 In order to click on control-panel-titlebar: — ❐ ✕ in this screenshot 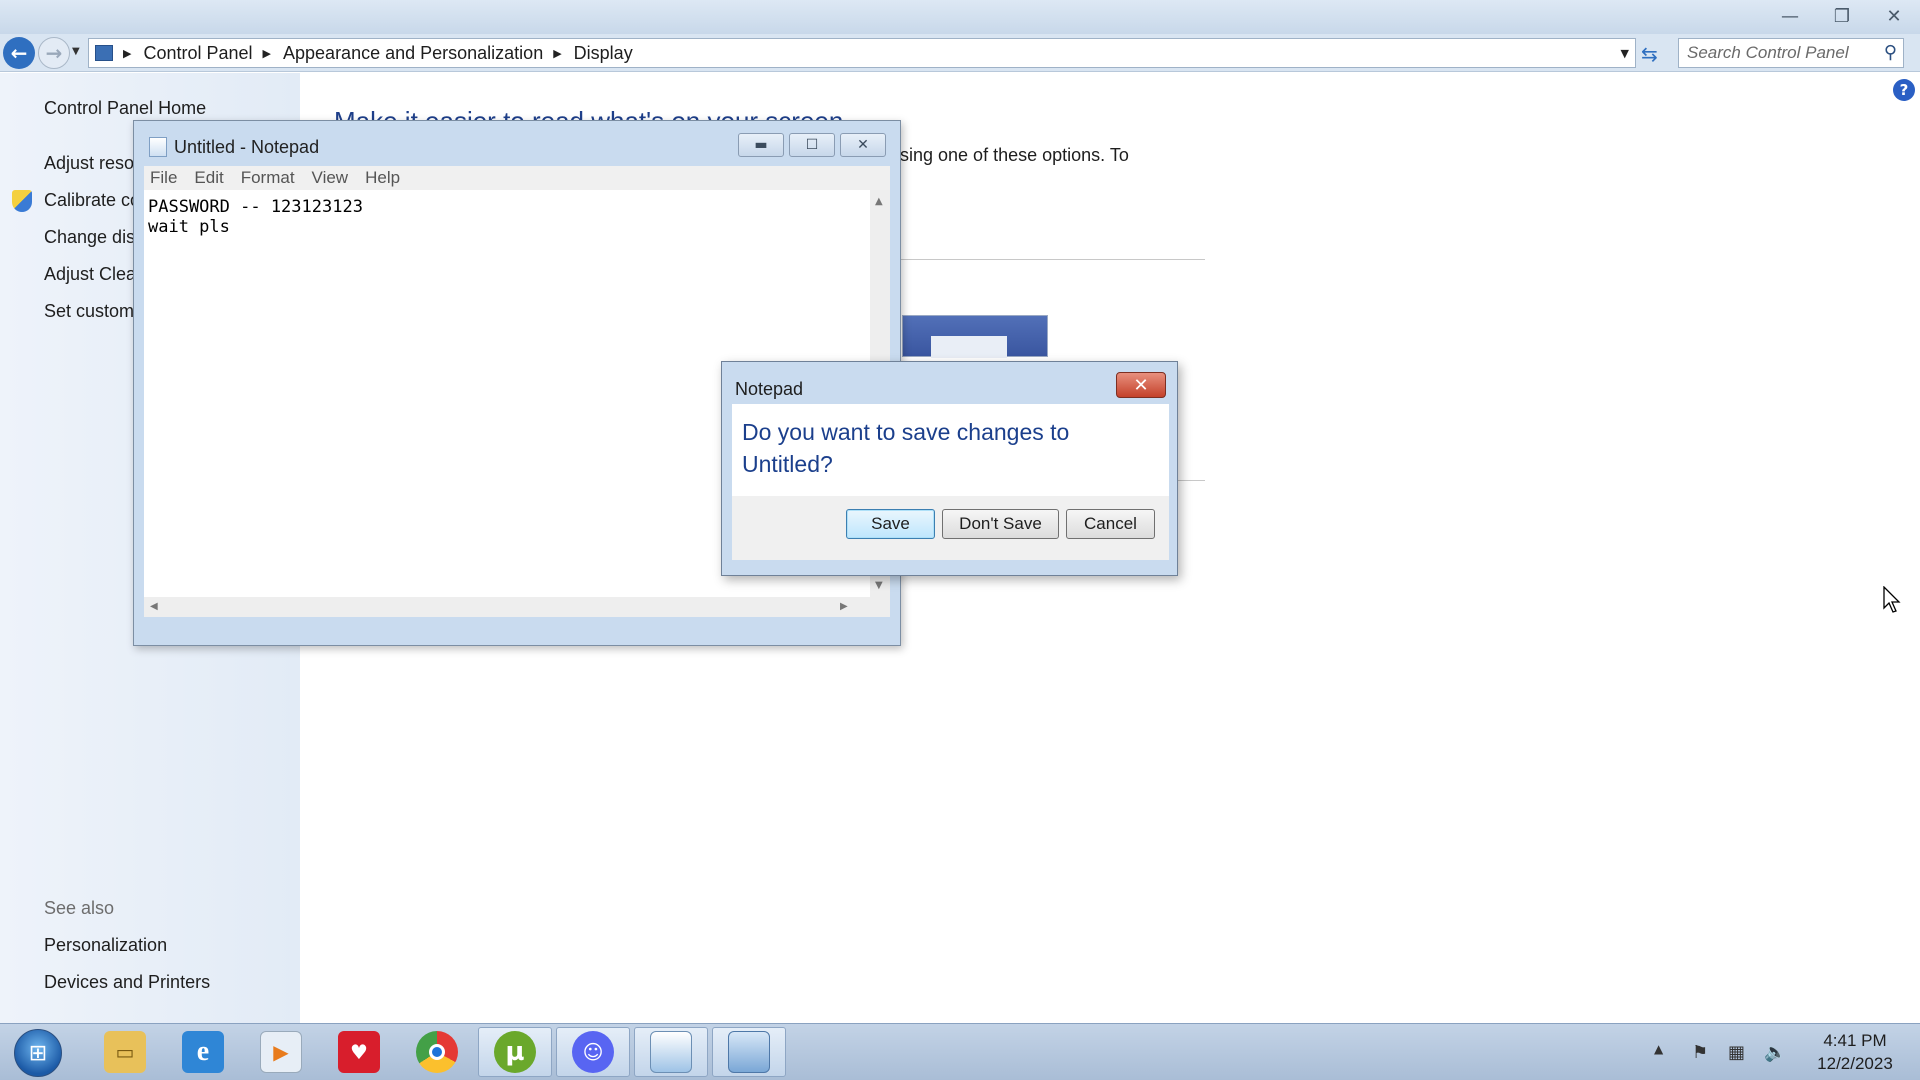, I will do `click(960, 17)`.